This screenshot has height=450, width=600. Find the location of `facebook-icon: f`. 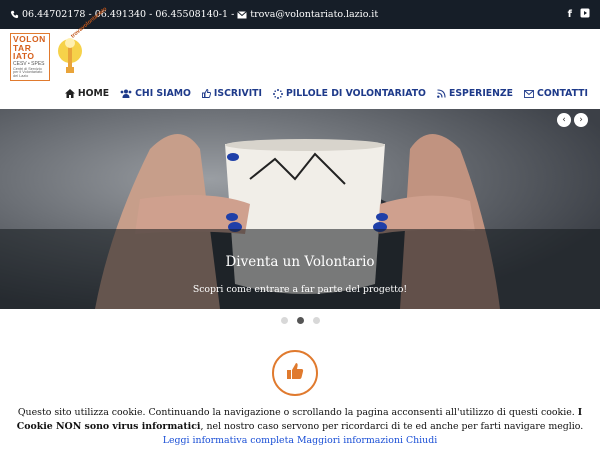

facebook-icon: f is located at coordinates (570, 14).